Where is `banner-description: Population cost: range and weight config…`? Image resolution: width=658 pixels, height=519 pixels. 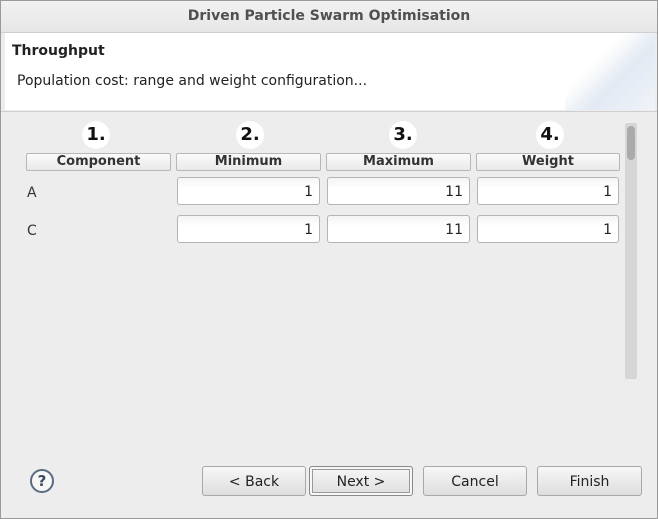 banner-description: Population cost: range and weight config… is located at coordinates (192, 81).